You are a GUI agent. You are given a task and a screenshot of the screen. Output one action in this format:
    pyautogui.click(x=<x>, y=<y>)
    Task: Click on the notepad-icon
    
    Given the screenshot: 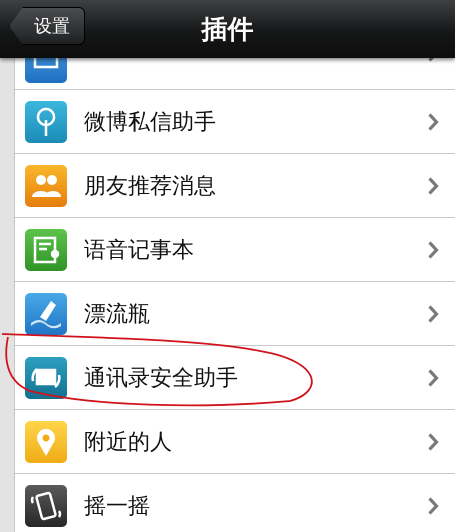 What is the action you would take?
    pyautogui.click(x=46, y=249)
    